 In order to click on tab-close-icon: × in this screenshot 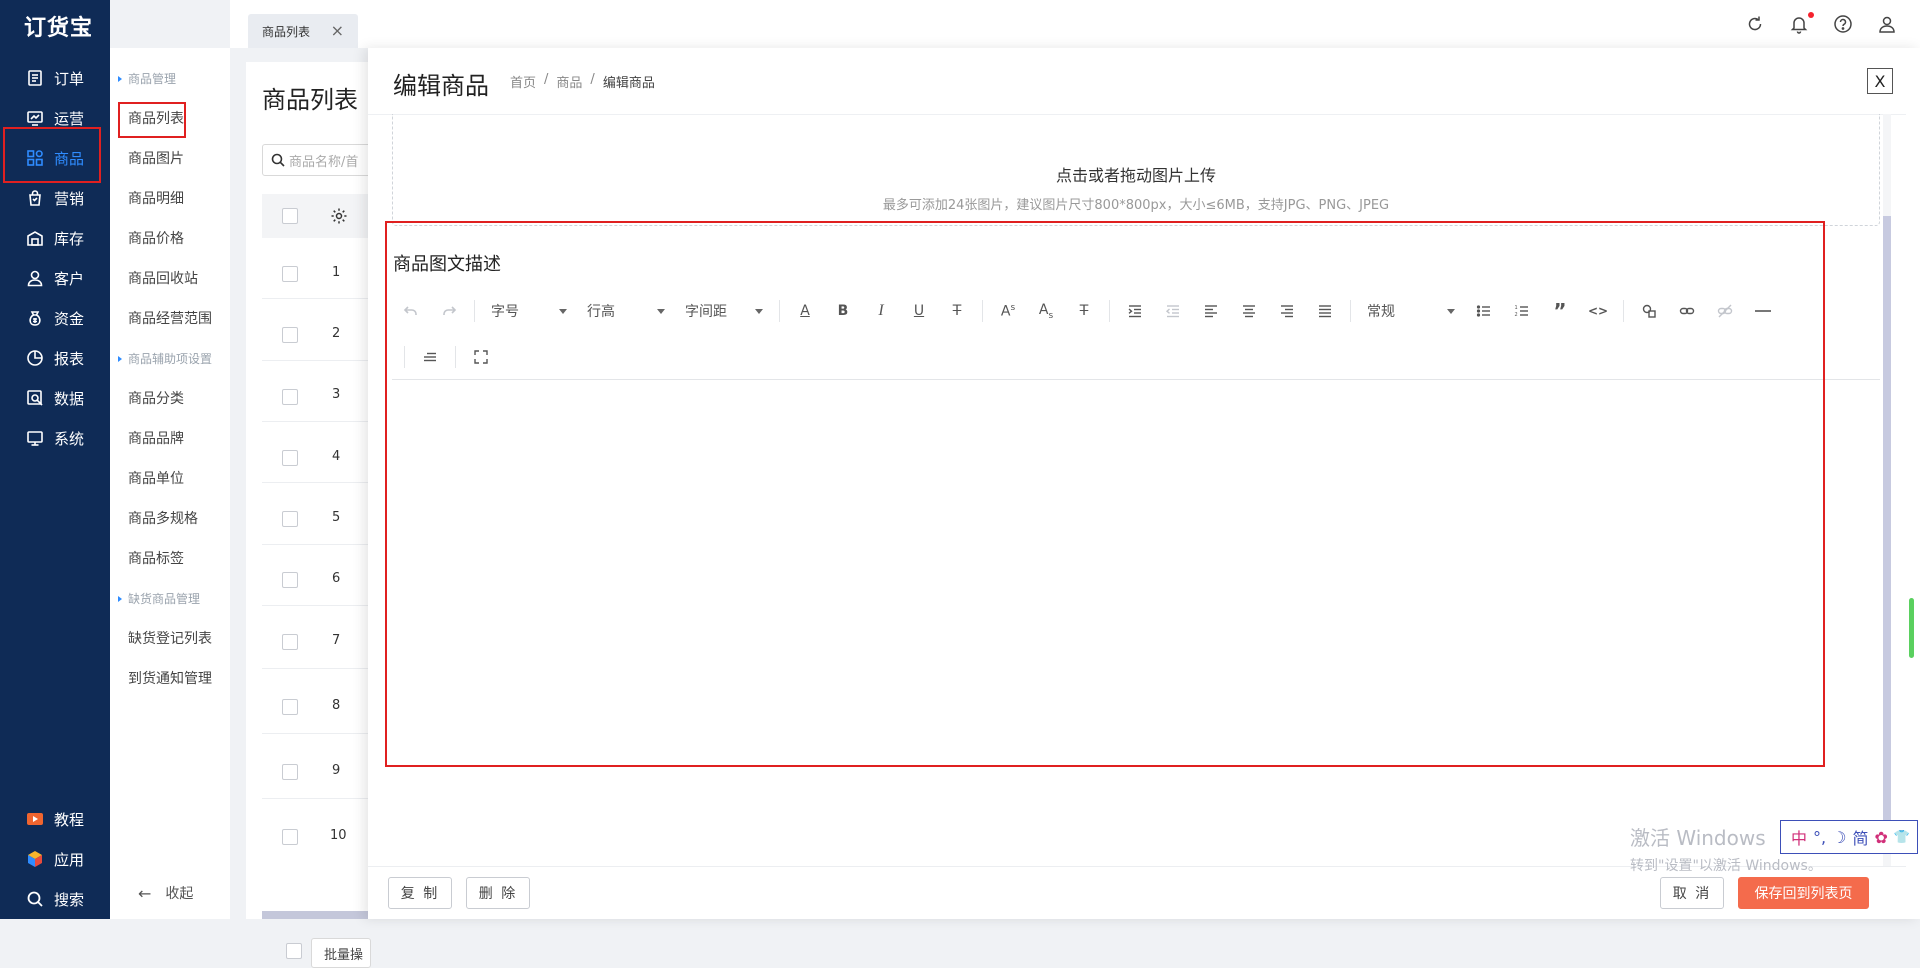, I will do `click(337, 30)`.